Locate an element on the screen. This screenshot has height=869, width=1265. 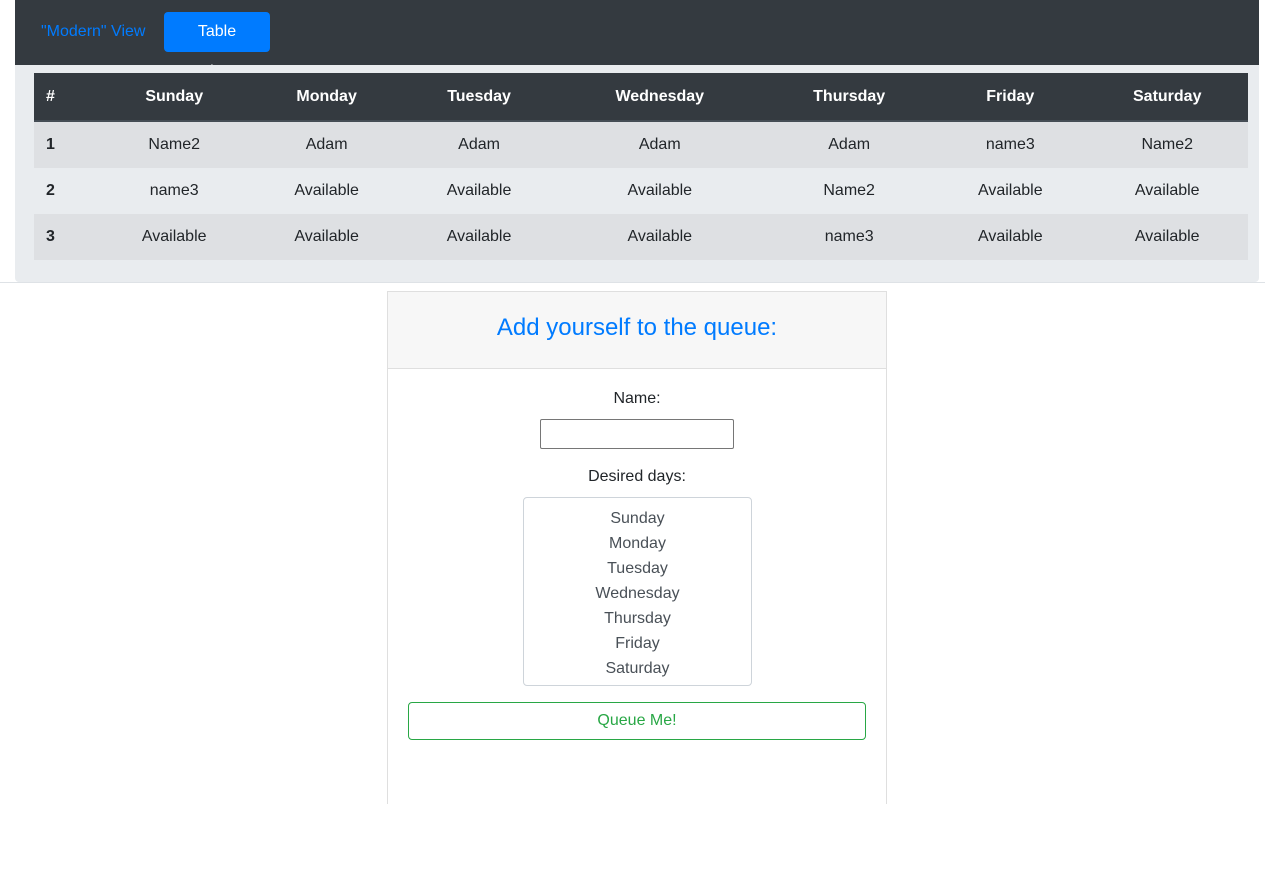
column-header-thursday: Thursday is located at coordinates (849, 97).